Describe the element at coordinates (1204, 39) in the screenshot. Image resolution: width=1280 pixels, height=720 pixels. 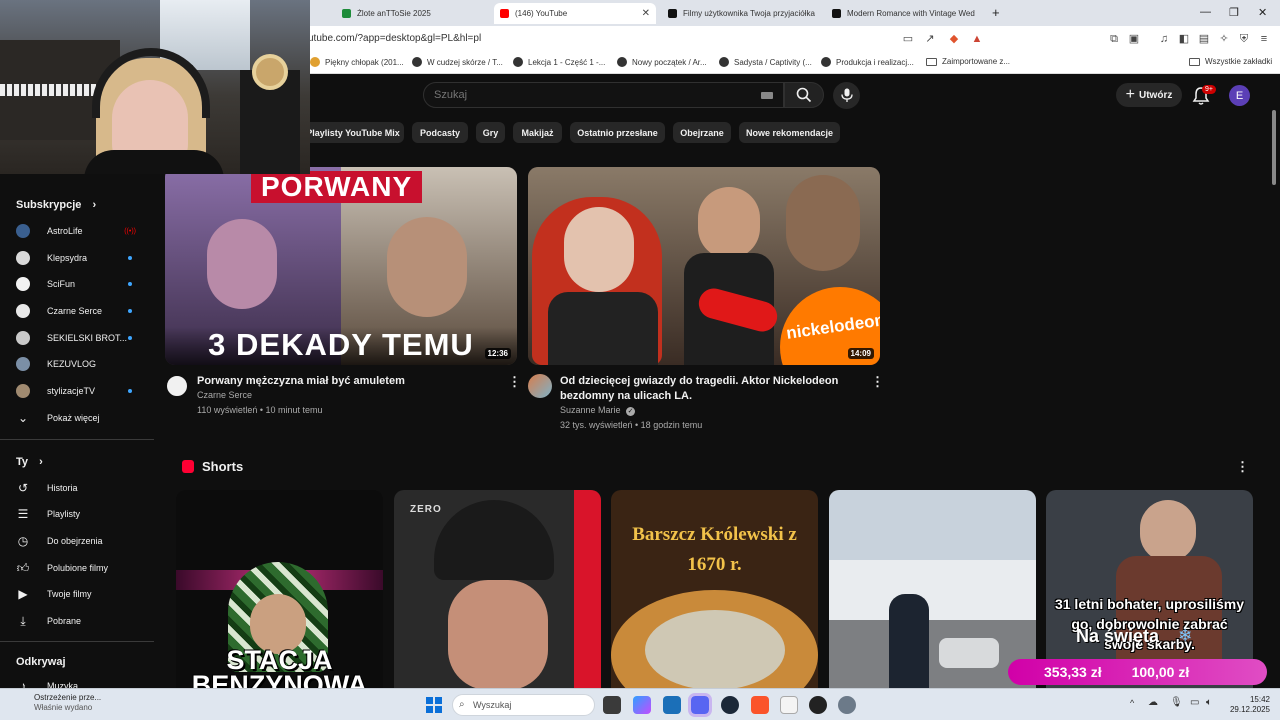
I see `wallet-icon: ▤` at that location.